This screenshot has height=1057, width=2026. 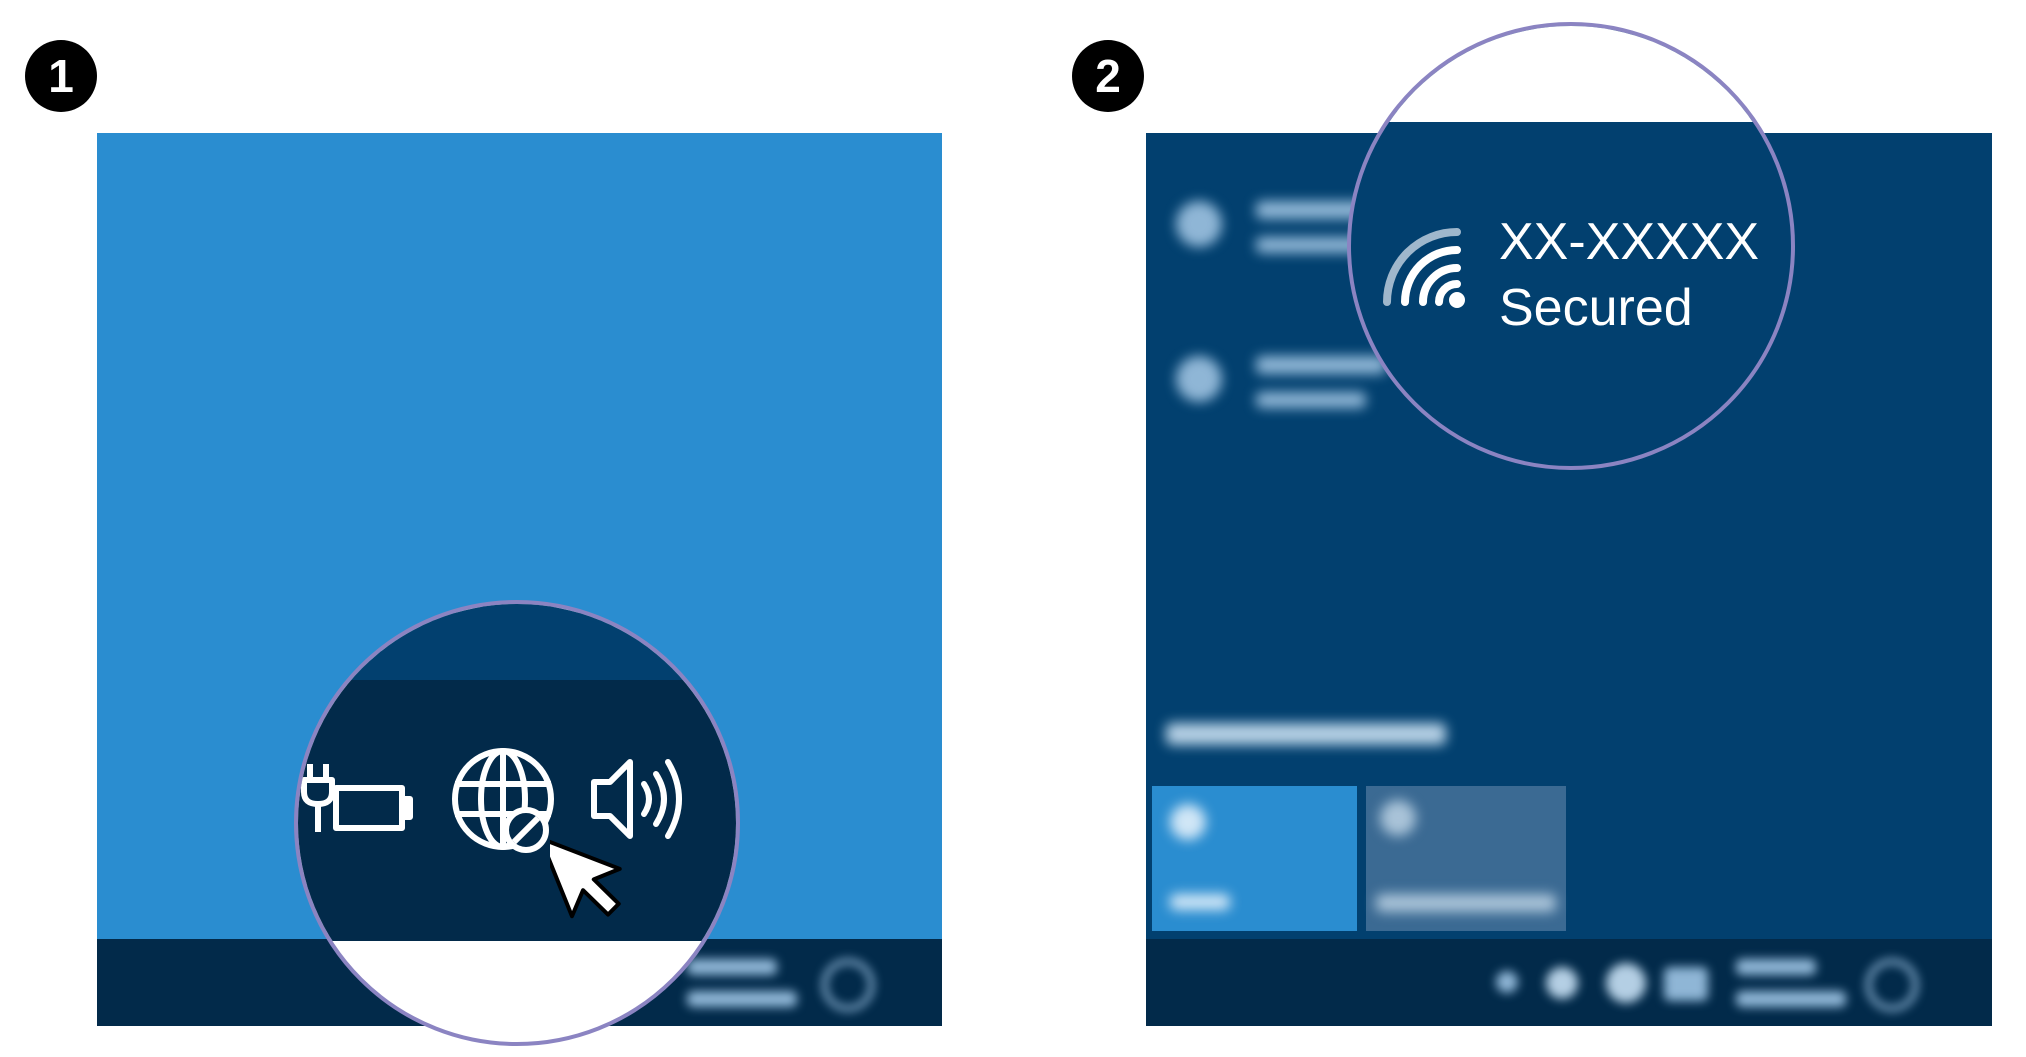 What do you see at coordinates (1398, 818) in the screenshot?
I see `airplane-tile-icon-blurred` at bounding box center [1398, 818].